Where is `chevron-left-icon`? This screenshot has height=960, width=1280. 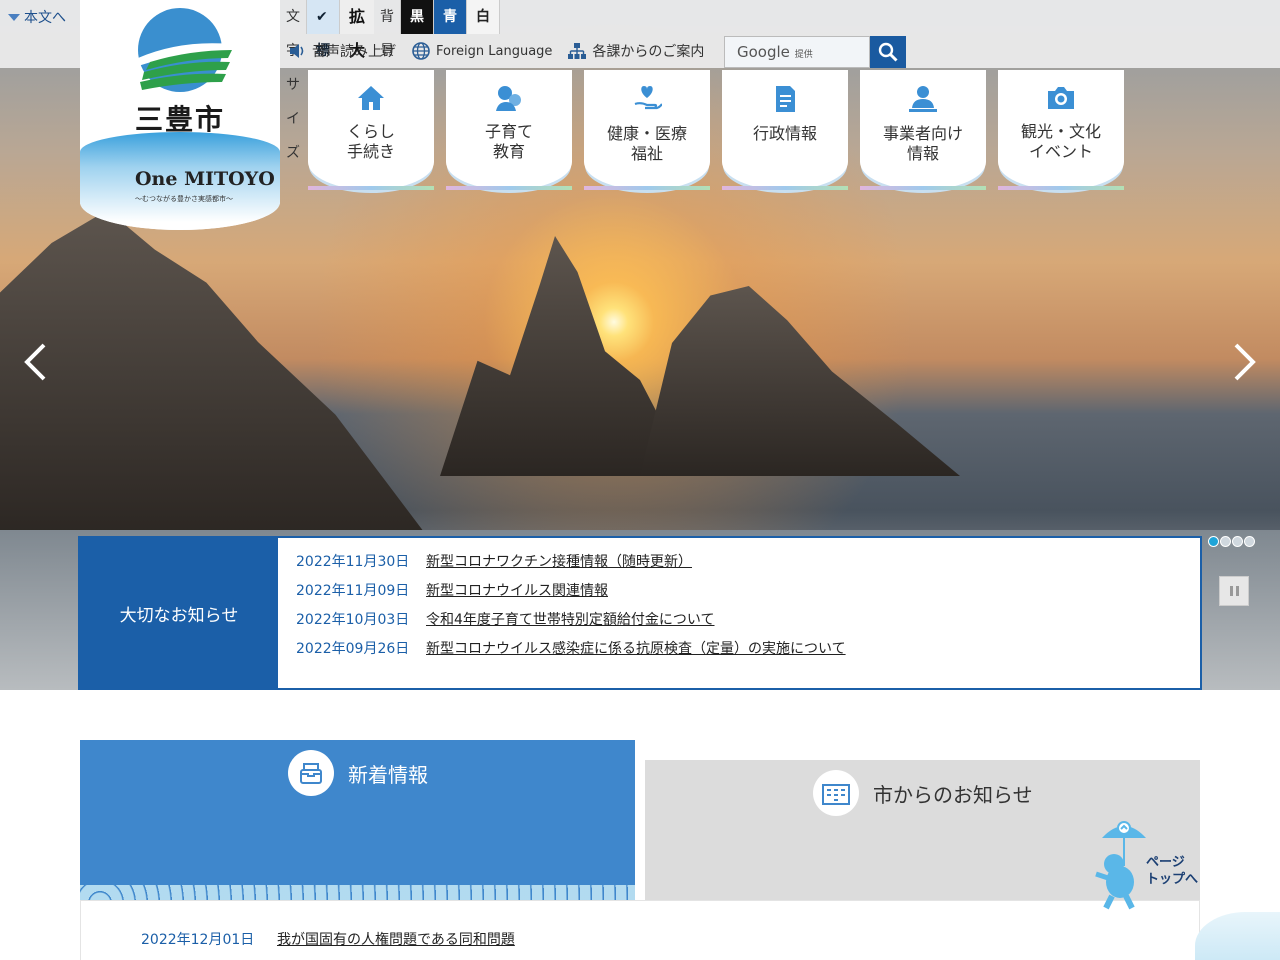
chevron-left-icon is located at coordinates (35, 362).